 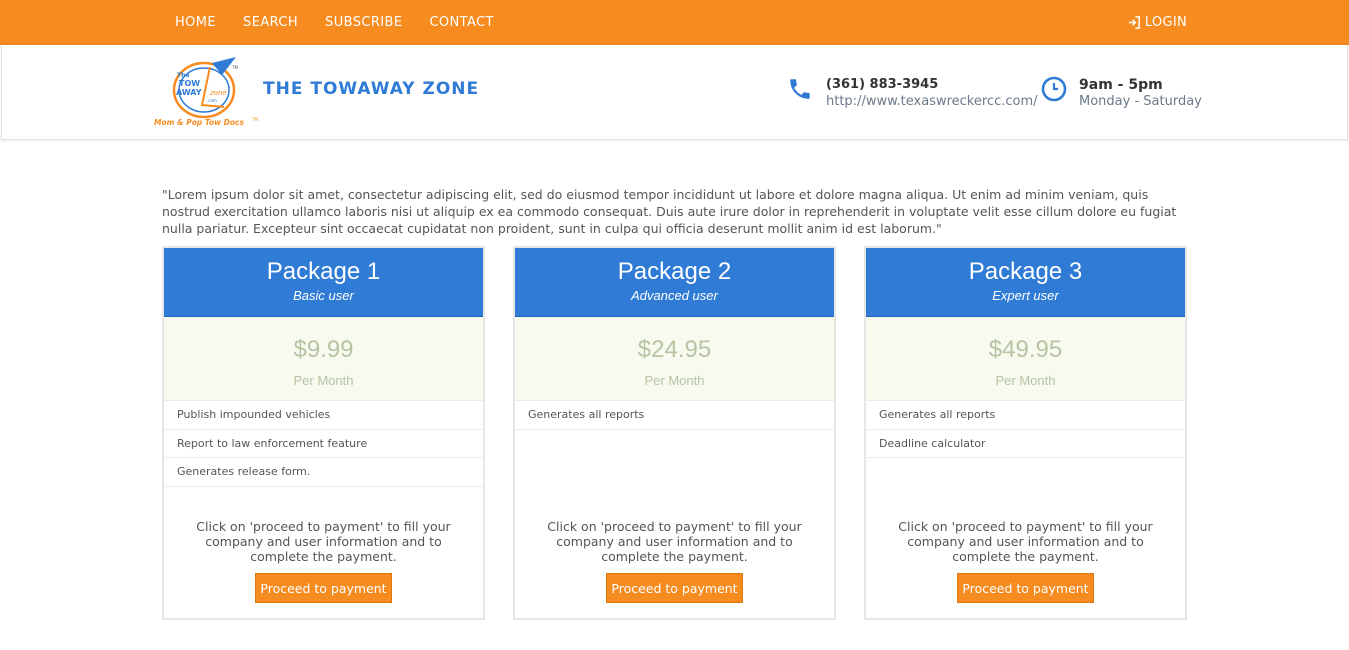 What do you see at coordinates (1121, 85) in the screenshot?
I see `business-hours: 9am - 5pm` at bounding box center [1121, 85].